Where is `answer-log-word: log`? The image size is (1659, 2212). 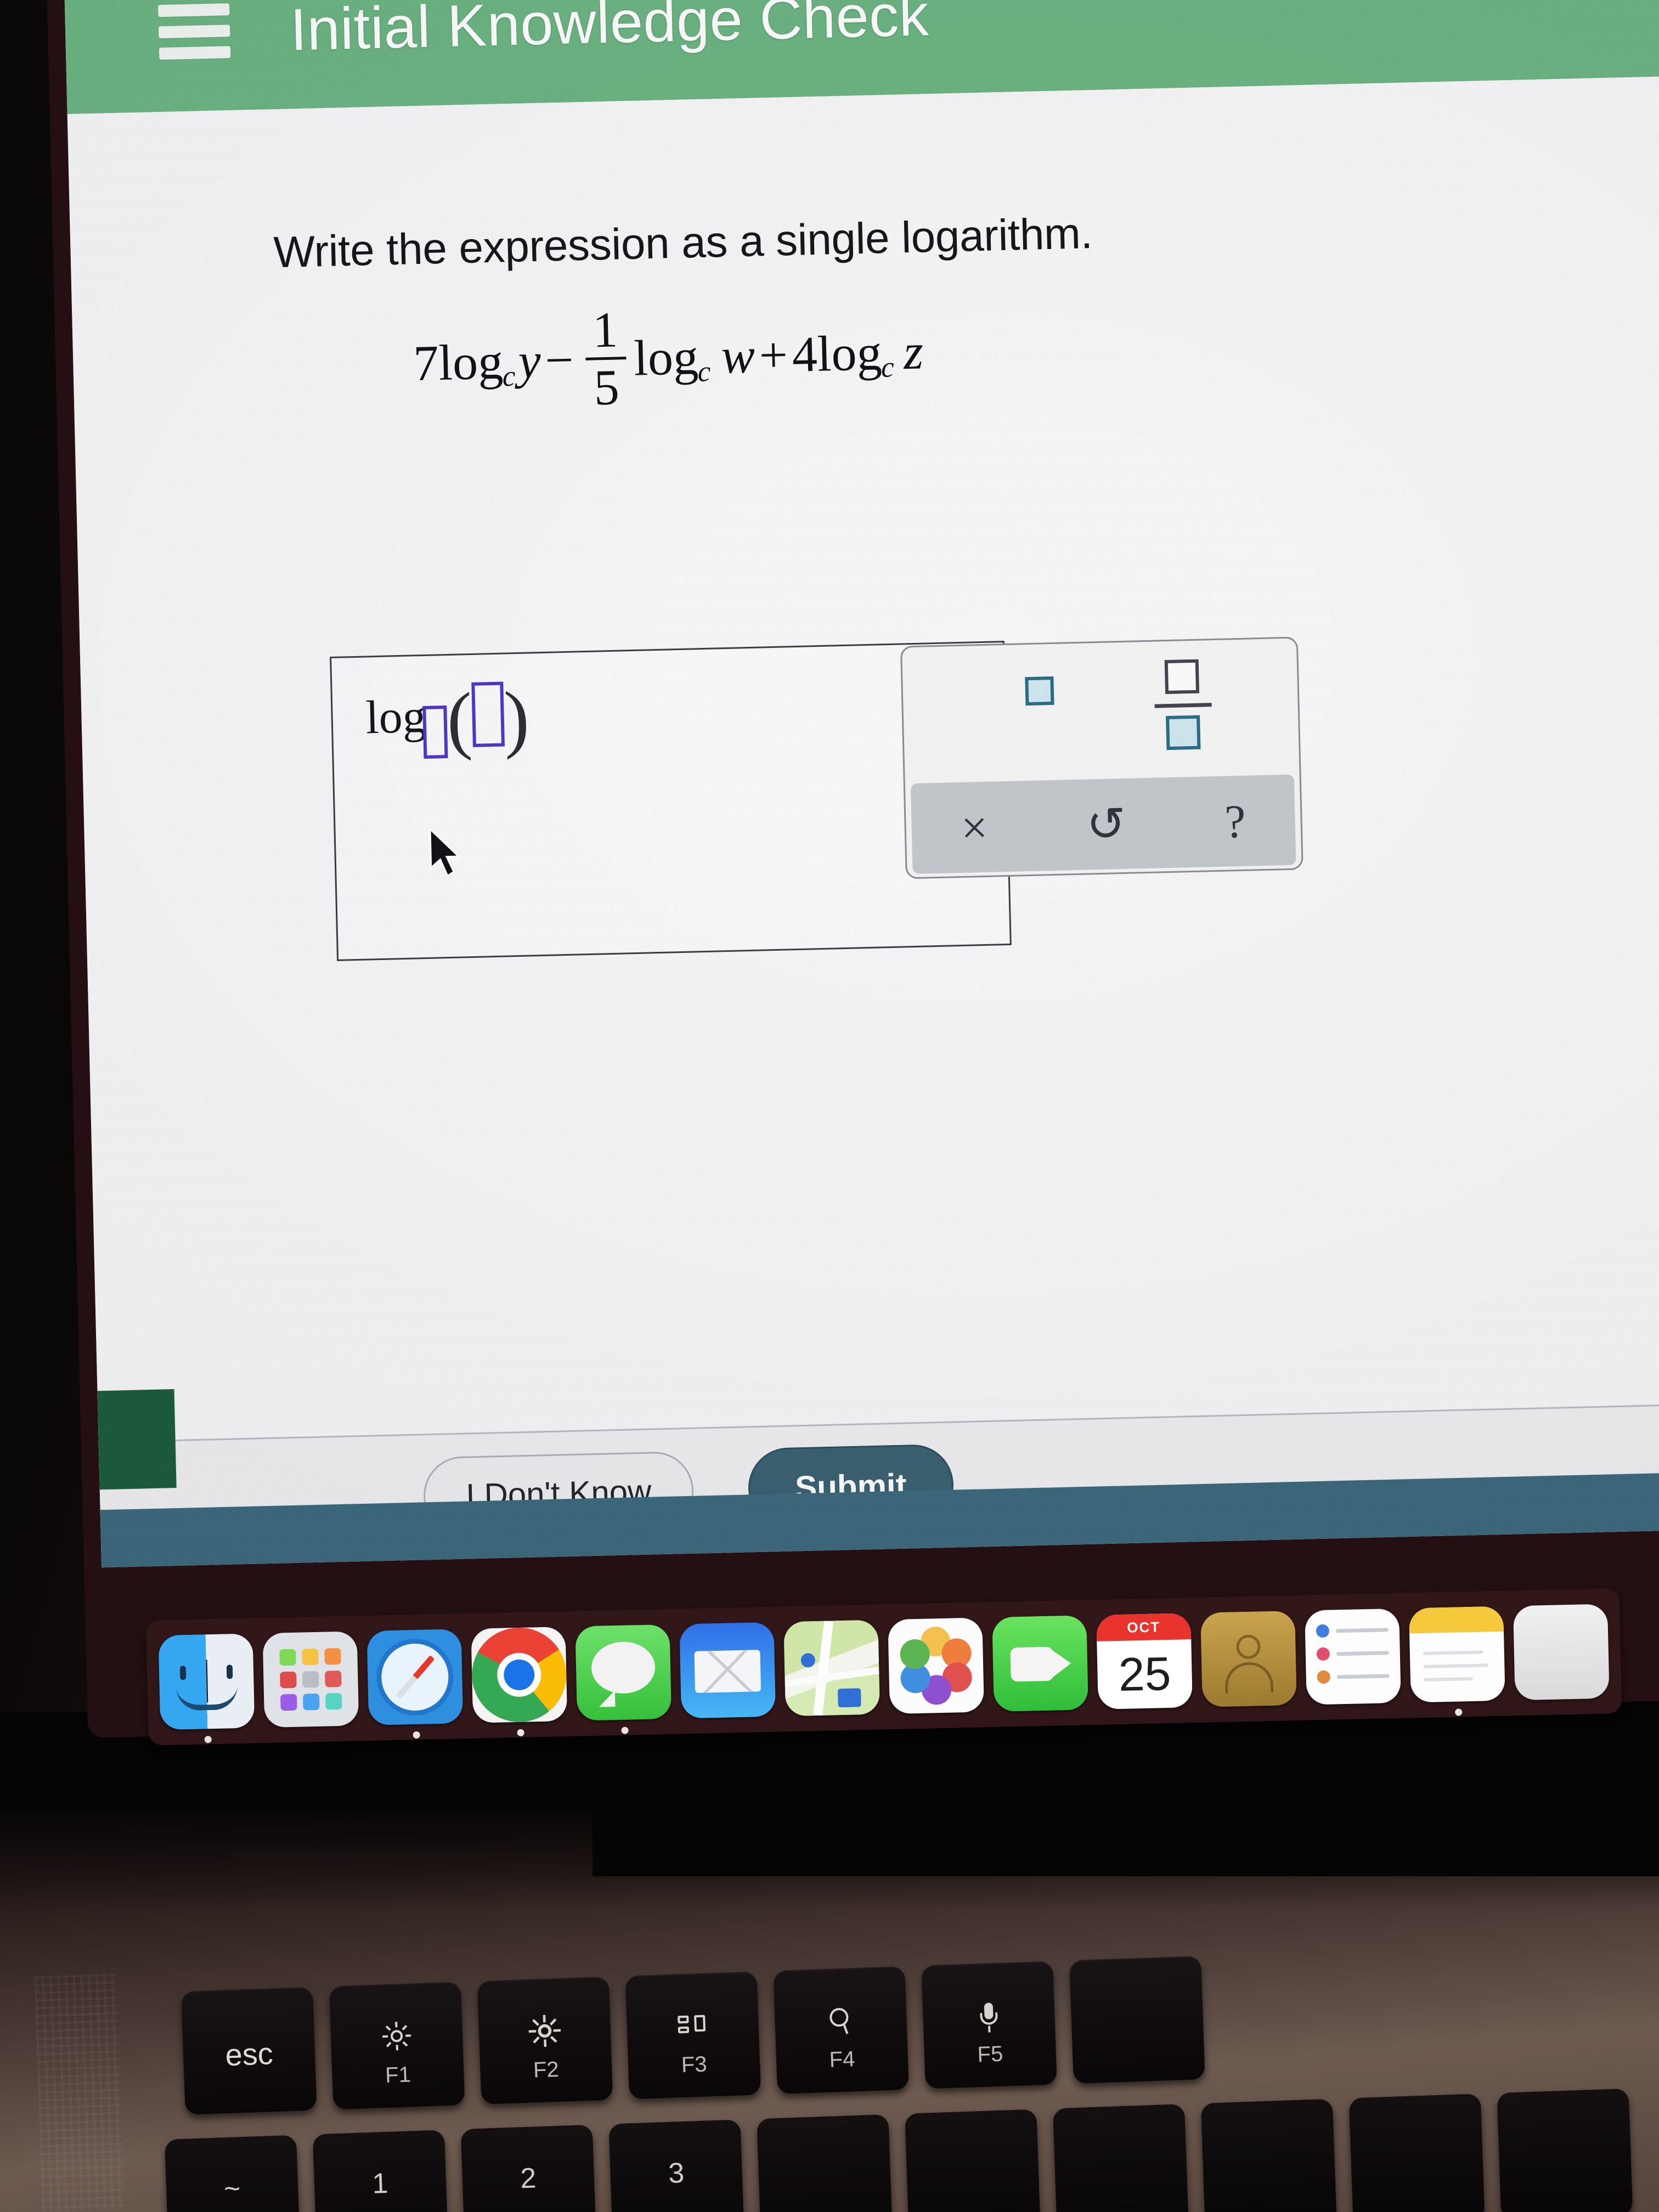 answer-log-word: log is located at coordinates (396, 716).